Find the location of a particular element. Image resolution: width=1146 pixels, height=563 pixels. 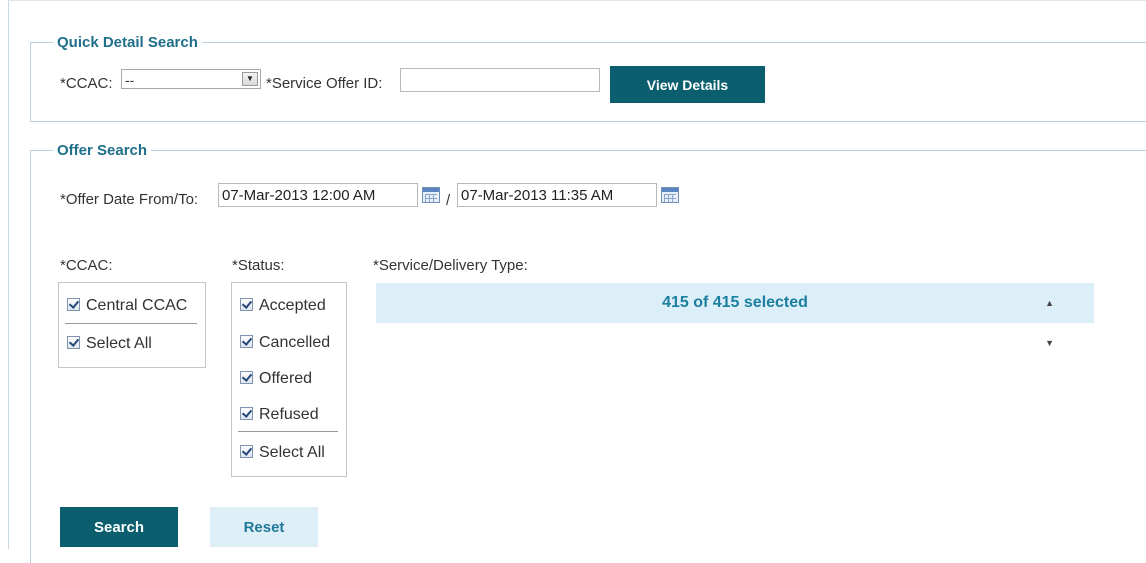

service-offer-id-label: *Service Offer ID: is located at coordinates (324, 83).